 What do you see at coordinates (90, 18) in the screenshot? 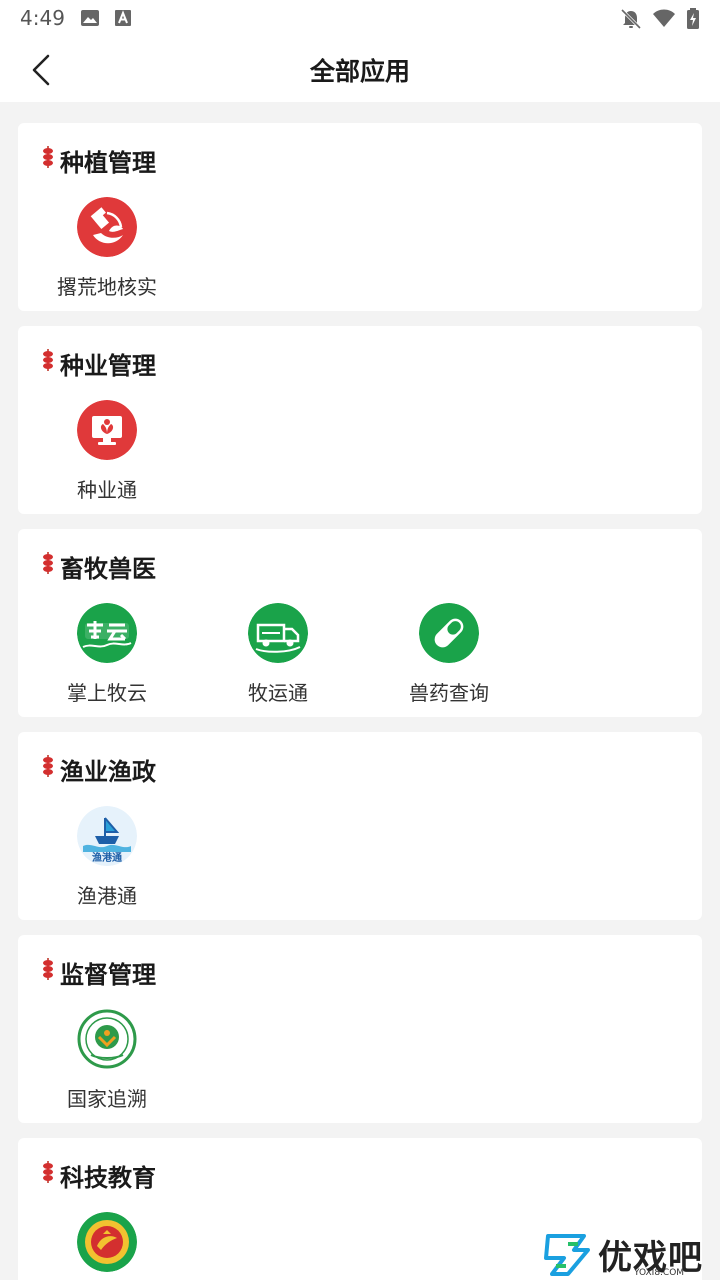
I see `image-icon` at bounding box center [90, 18].